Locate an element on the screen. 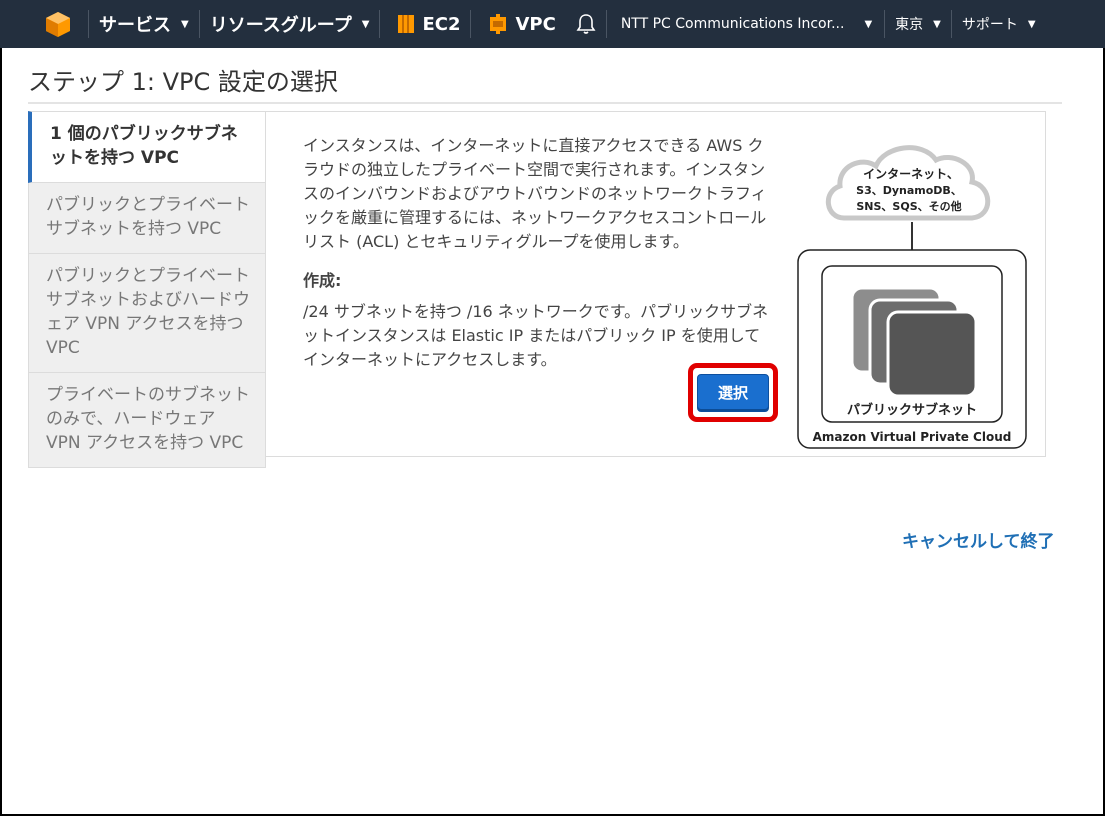  account-menu: NTT PC Communications Incor... ▼ is located at coordinates (745, 24).